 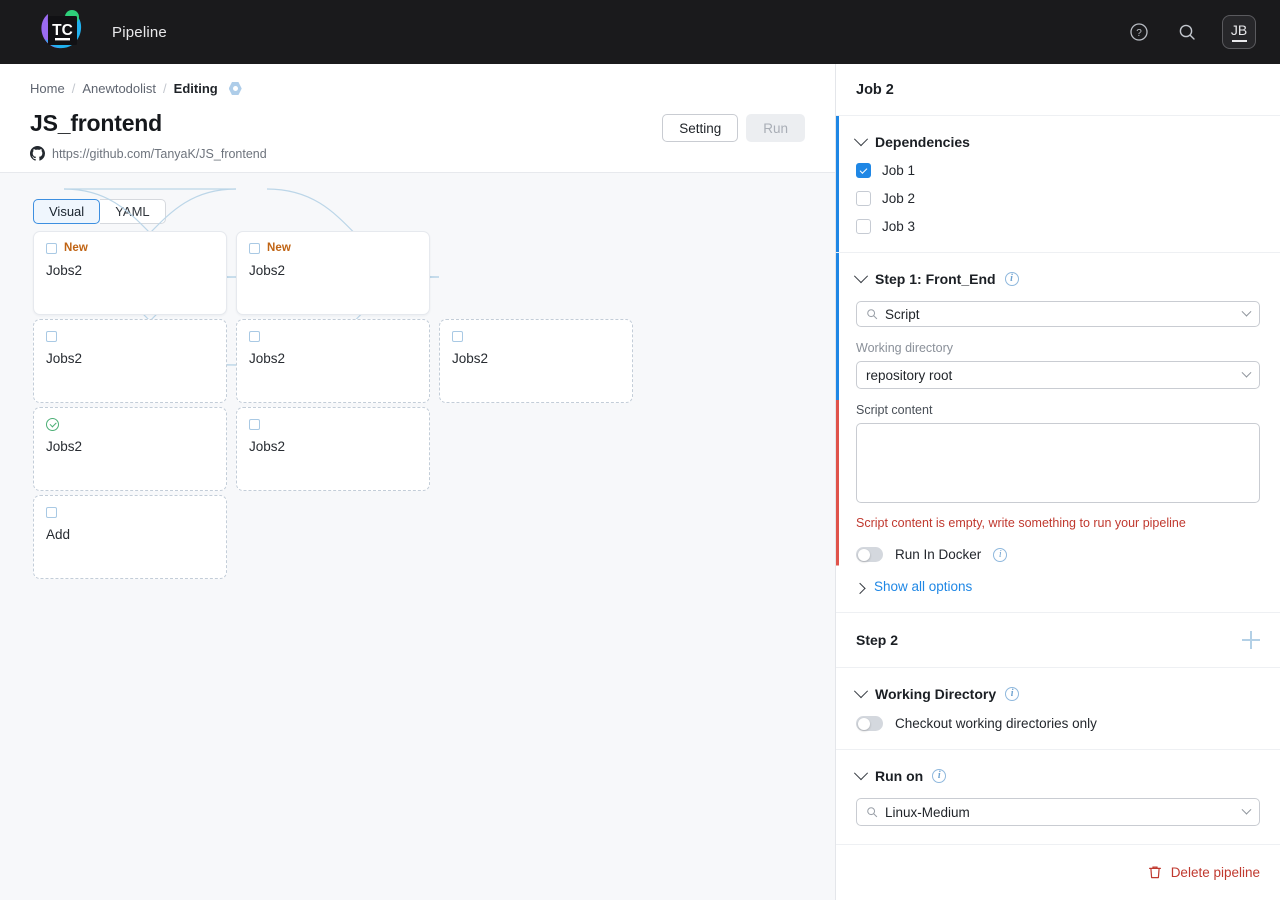 I want to click on run-on-heading-label: Run on, so click(x=899, y=776).